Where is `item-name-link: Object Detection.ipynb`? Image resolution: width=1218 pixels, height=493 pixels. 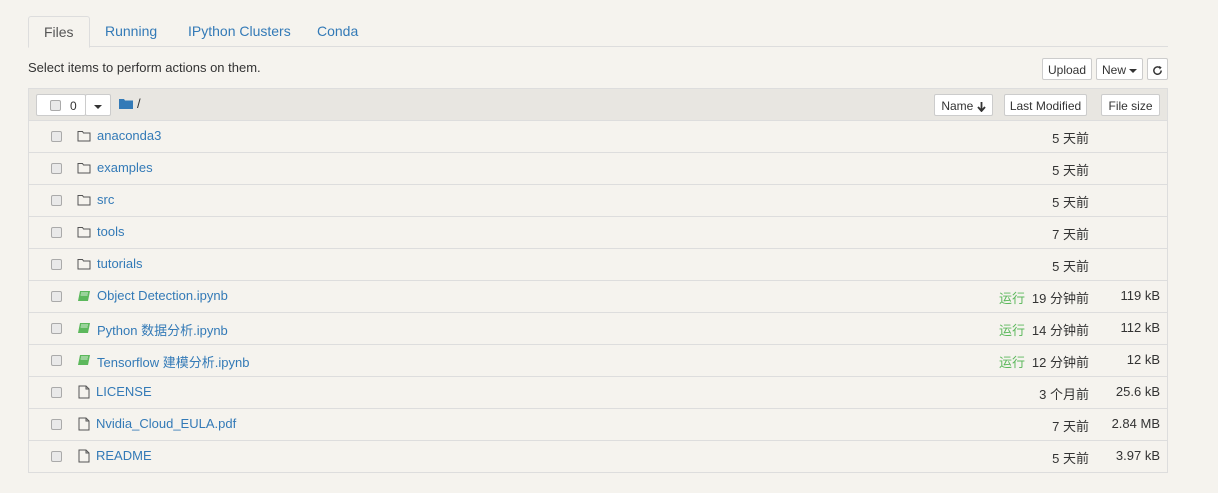 item-name-link: Object Detection.ipynb is located at coordinates (162, 295).